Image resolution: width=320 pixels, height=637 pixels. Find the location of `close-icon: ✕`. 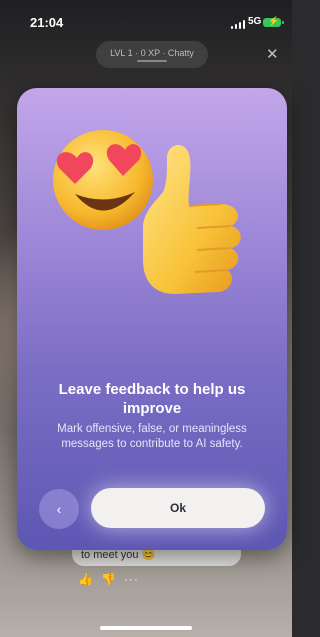

close-icon: ✕ is located at coordinates (272, 54).